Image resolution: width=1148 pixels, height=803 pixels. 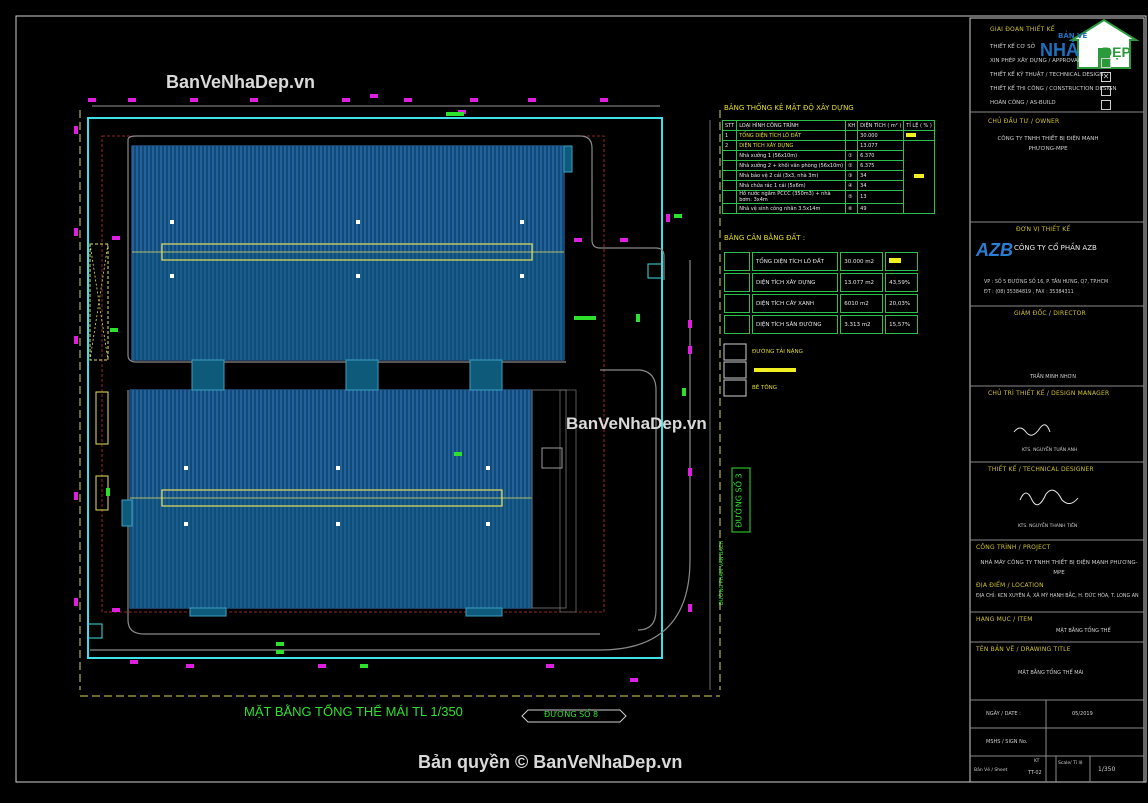 I want to click on table-header: LOẠI HÌNH CÔNG TRÌNH, so click(x=791, y=125).